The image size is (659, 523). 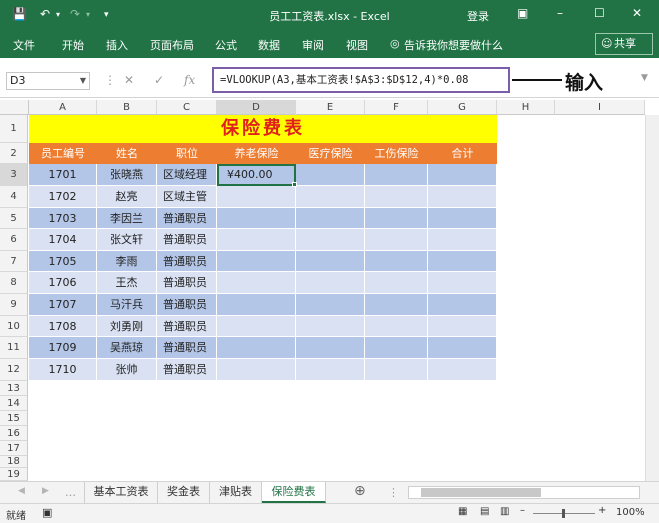 I want to click on chevron-down-icon: ▼, so click(x=83, y=81).